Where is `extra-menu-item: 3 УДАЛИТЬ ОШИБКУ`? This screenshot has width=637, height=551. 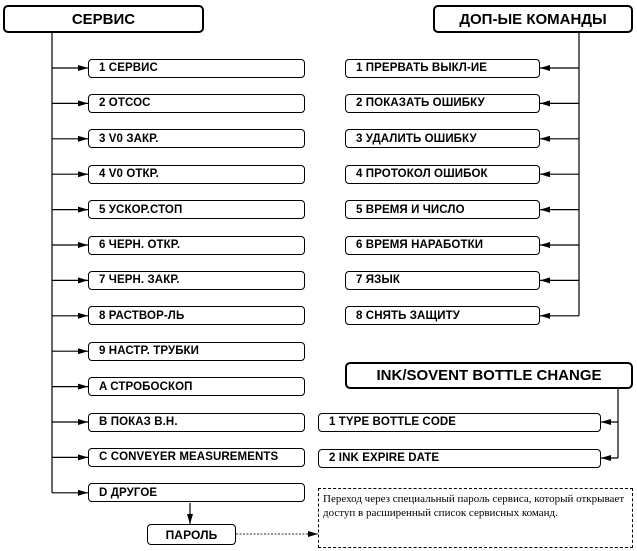
extra-menu-item: 3 УДАЛИТЬ ОШИБКУ is located at coordinates (442, 139).